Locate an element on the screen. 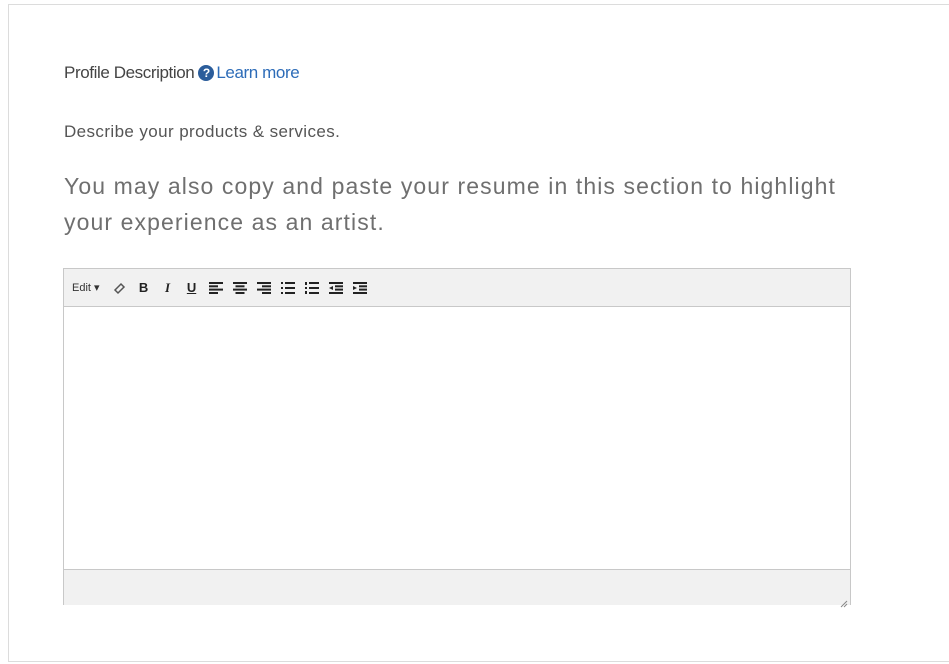  bullet-list-icon is located at coordinates (288, 288).